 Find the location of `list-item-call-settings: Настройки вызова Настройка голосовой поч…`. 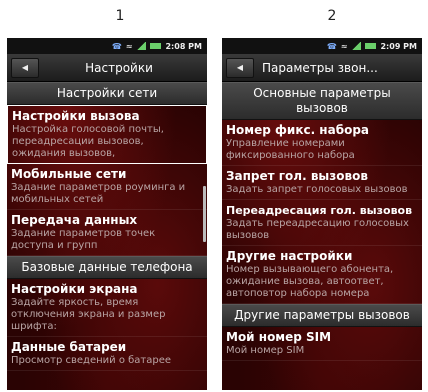

list-item-call-settings: Настройки вызова Настройка голосовой поч… is located at coordinates (107, 134).